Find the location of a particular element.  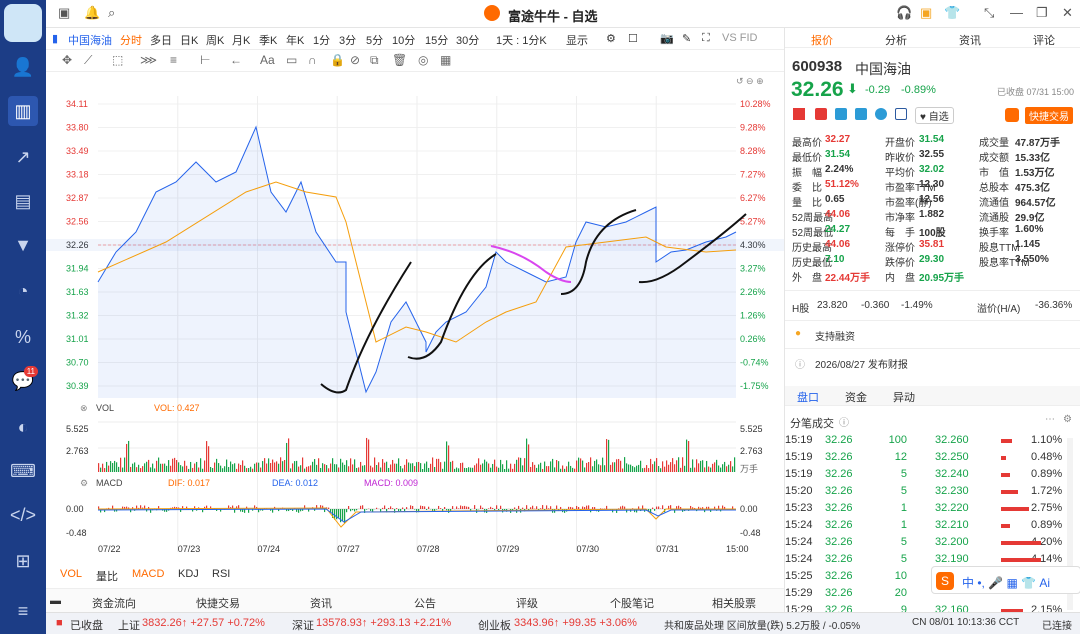

filter-icon: ▼ is located at coordinates (23, 245).